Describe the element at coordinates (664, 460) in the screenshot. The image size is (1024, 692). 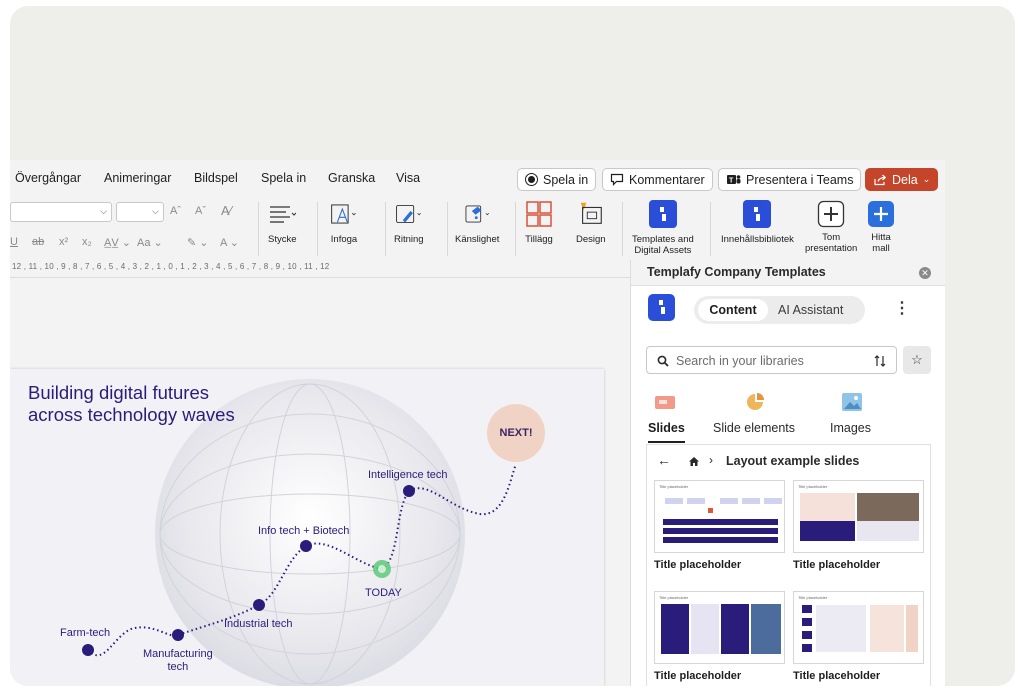
I see `back-arrow-icon: ←` at that location.